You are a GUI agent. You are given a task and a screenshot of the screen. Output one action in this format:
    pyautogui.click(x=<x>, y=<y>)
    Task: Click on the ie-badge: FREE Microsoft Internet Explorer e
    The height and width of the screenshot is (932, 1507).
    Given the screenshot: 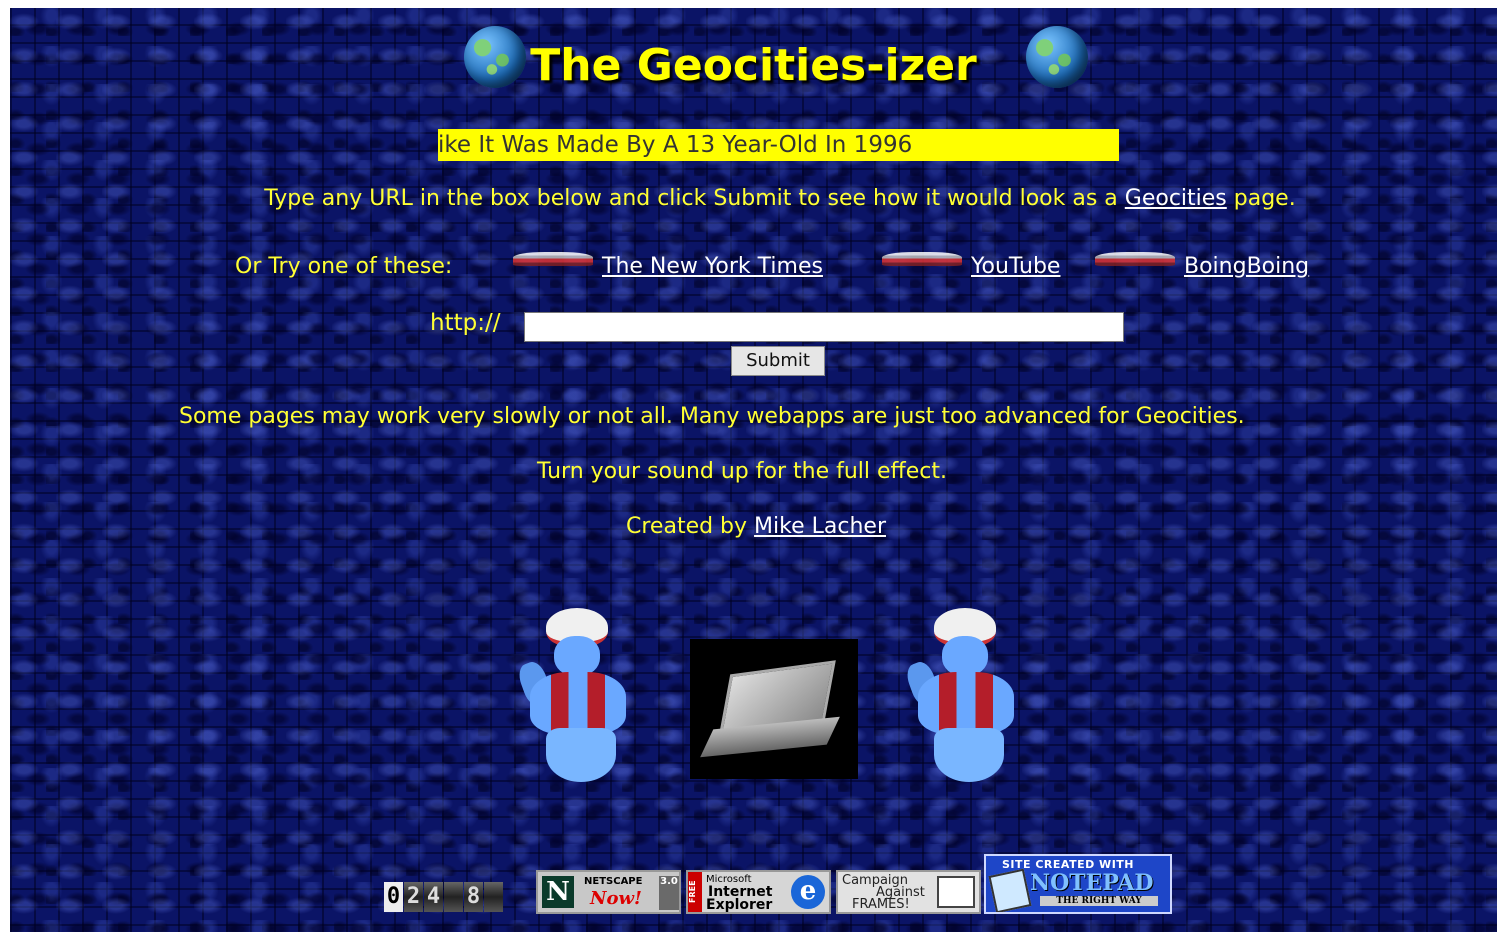 What is the action you would take?
    pyautogui.click(x=758, y=892)
    